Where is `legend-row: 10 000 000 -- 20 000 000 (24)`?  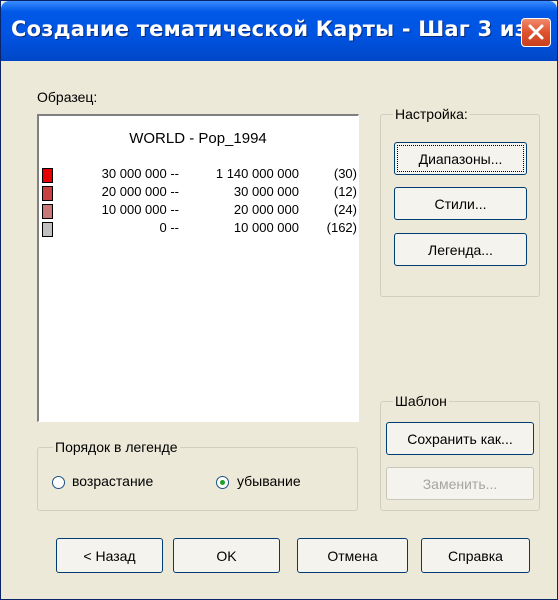
legend-row: 10 000 000 -- 20 000 000 (24) is located at coordinates (198, 211).